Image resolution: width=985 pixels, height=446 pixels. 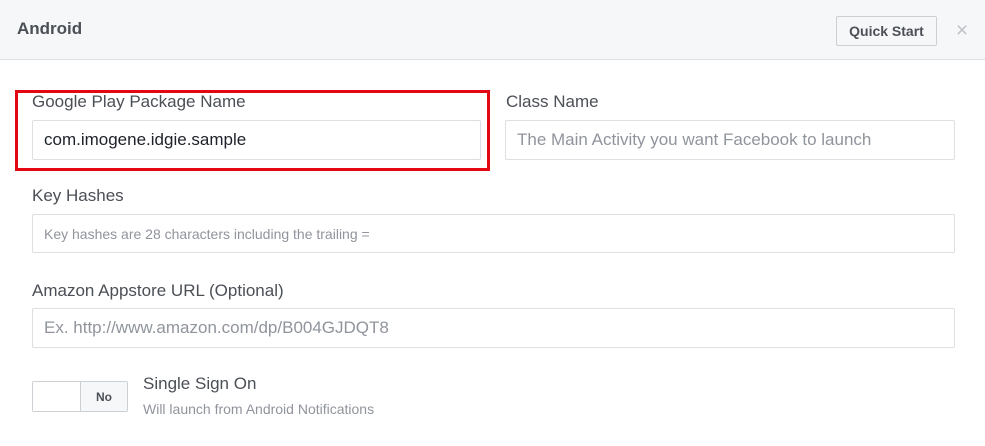 I want to click on panel-title: Android, so click(x=50, y=28).